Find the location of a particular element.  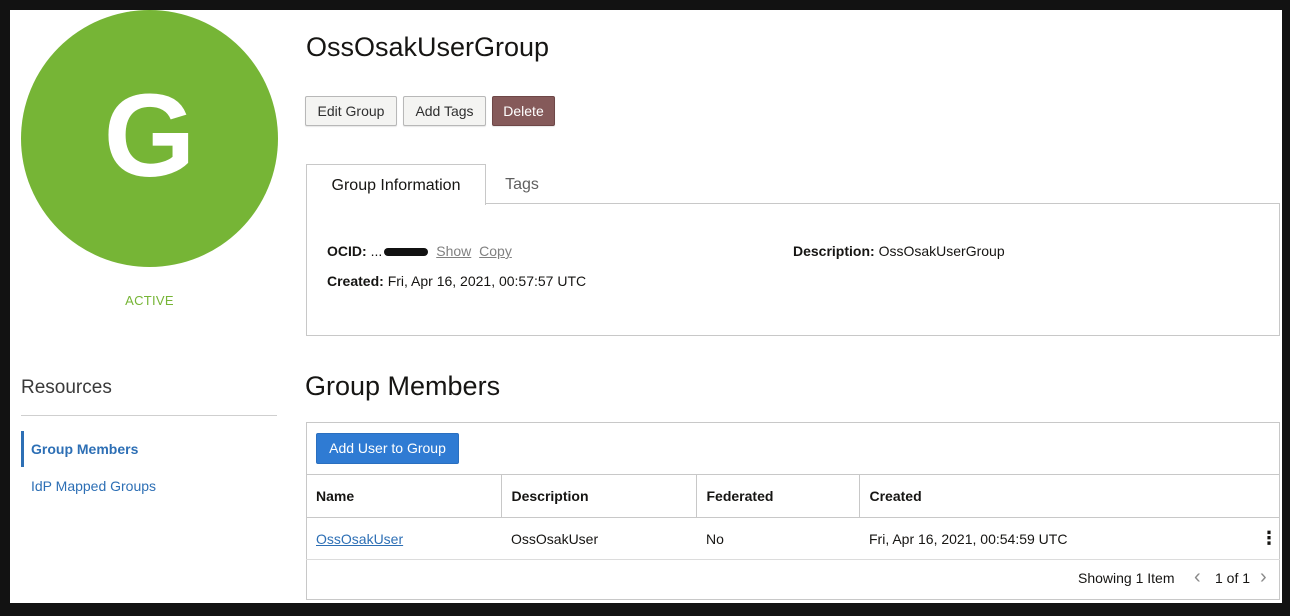

ocid-row: OCID: ... Show Copy is located at coordinates (419, 251).